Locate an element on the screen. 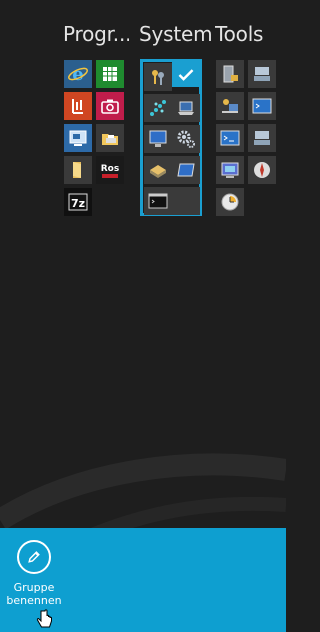  remote-desktop-icon is located at coordinates (78, 138).